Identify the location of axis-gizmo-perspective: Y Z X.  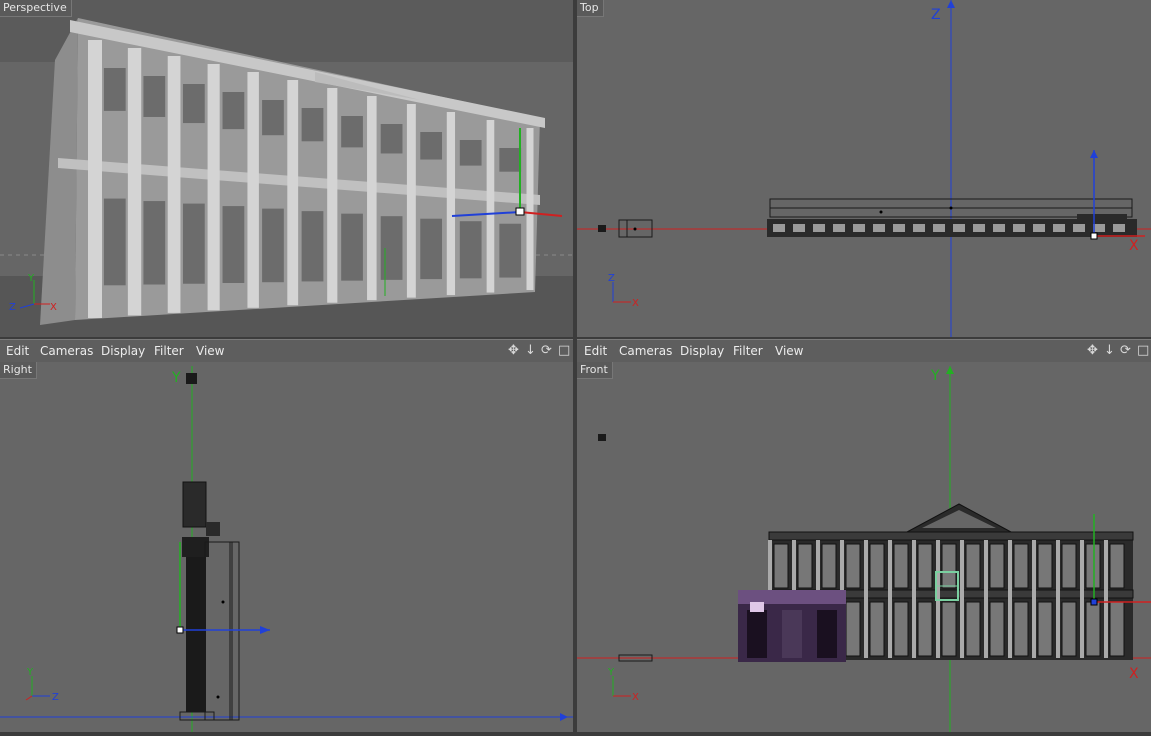
(33, 293).